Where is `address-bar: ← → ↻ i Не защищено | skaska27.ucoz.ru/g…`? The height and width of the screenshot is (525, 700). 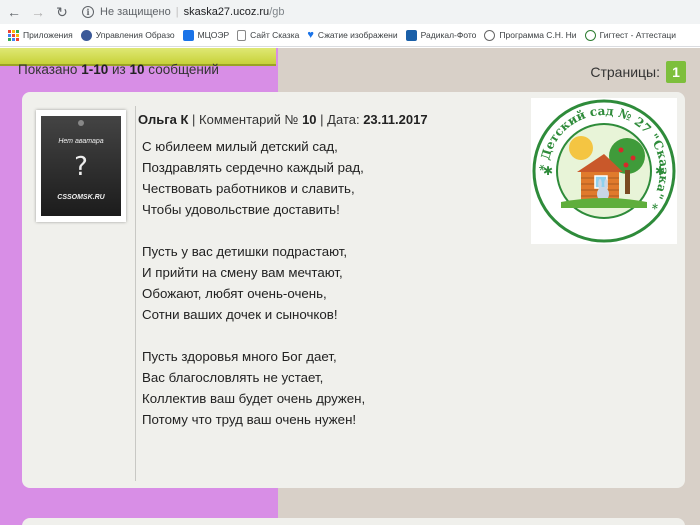
address-bar: ← → ↻ i Не защищено | skaska27.ucoz.ru/g… is located at coordinates (350, 12).